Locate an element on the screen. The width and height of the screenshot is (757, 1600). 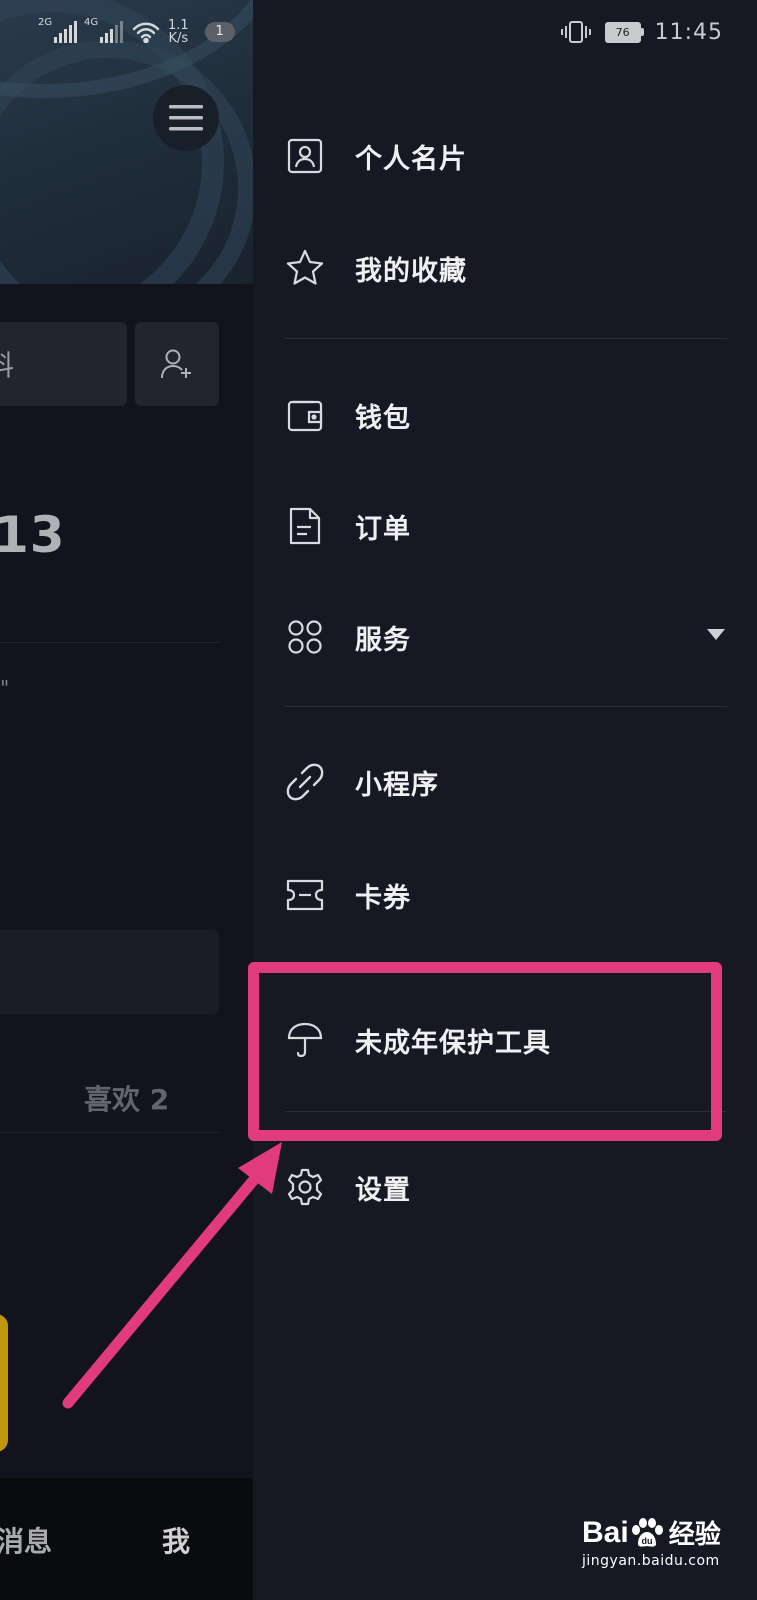
watermark-brand-right: 经验 is located at coordinates (694, 1534).